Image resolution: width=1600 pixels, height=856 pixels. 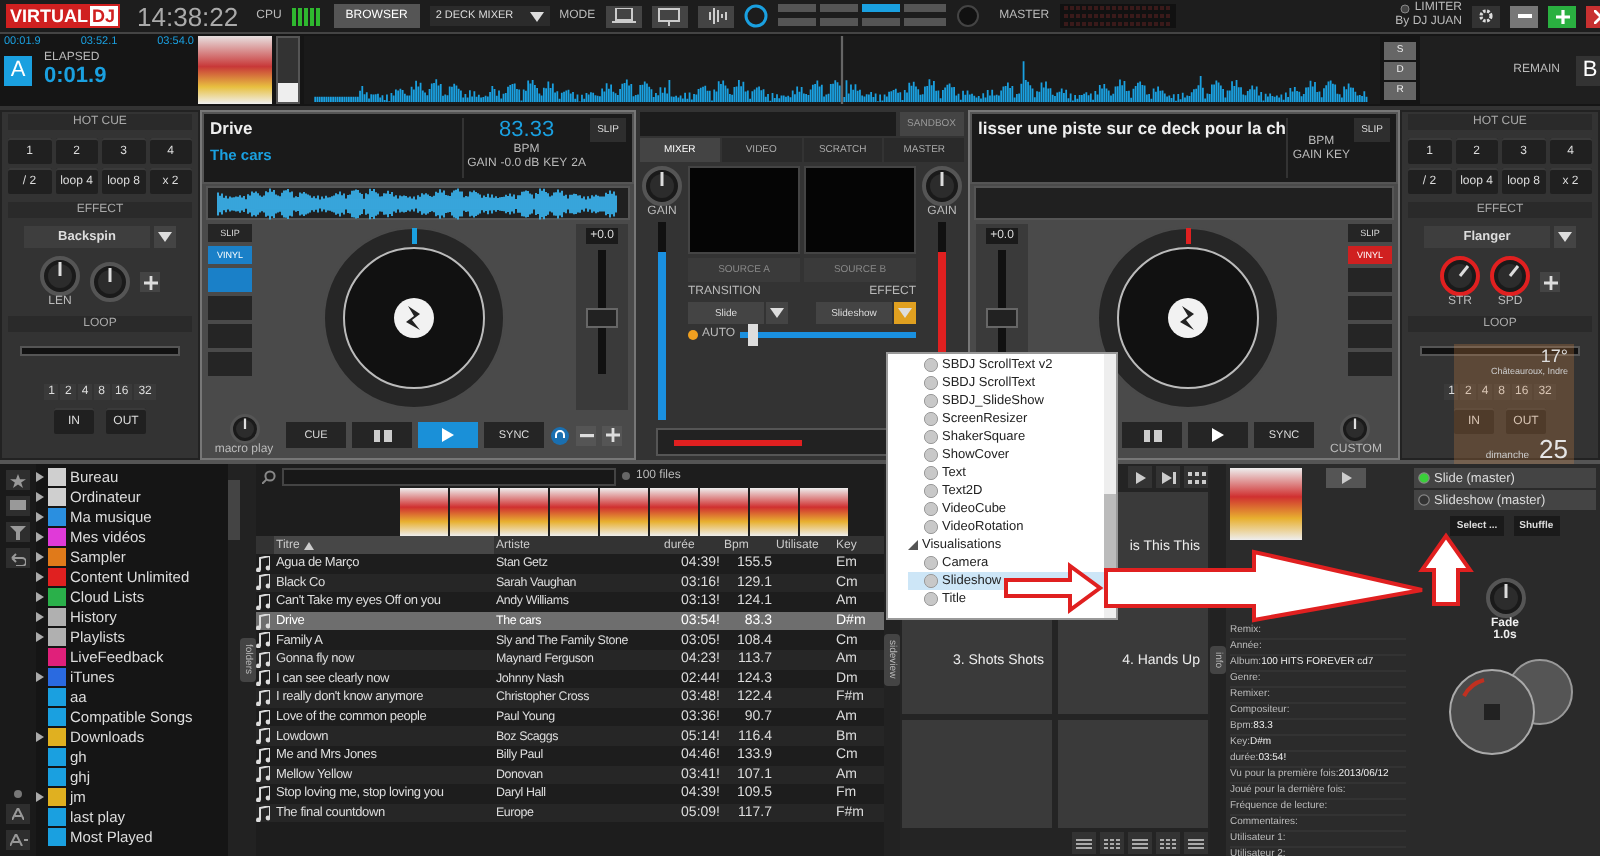 What do you see at coordinates (269, 476) in the screenshot?
I see `search-icon` at bounding box center [269, 476].